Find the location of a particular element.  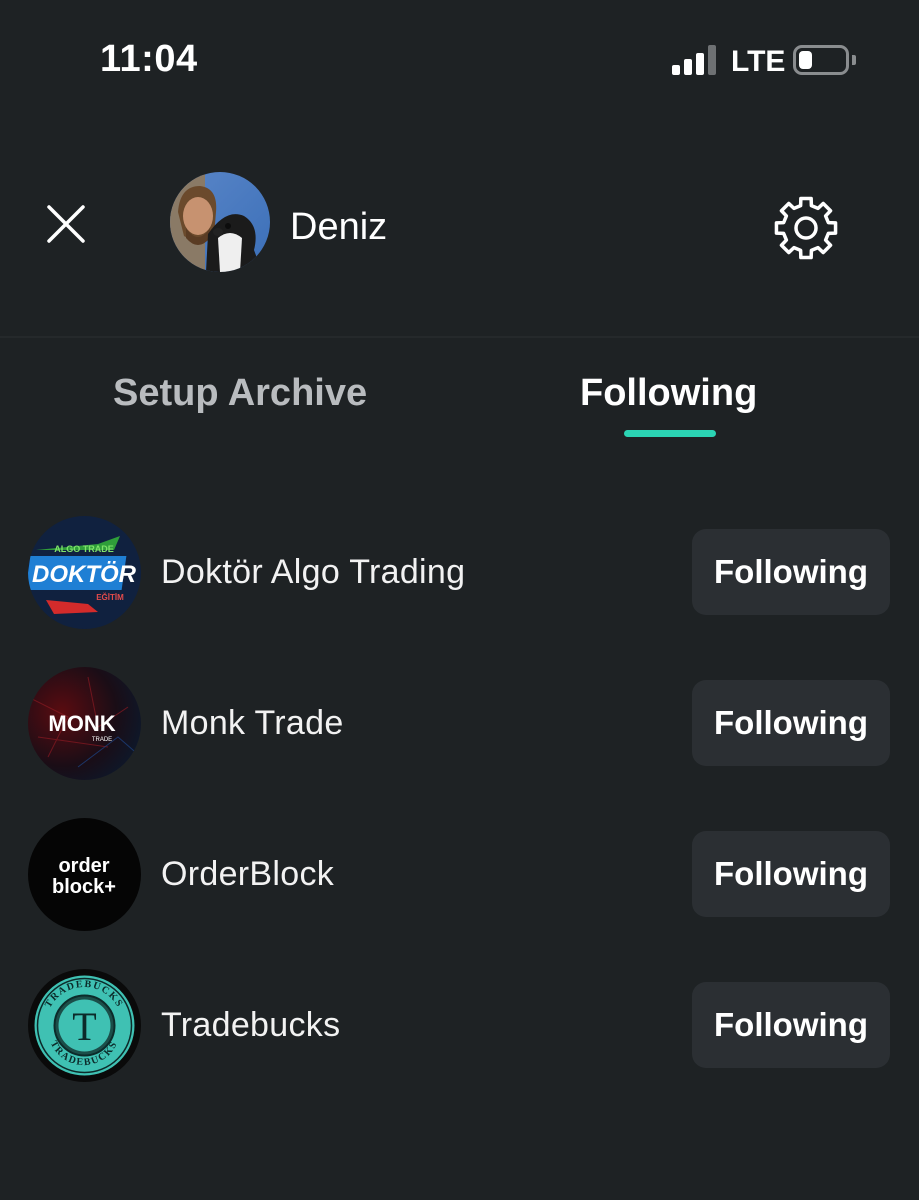

tradebucks-logo: TRADEBUCKS TRADEBUCKS T is located at coordinates (84, 1025).